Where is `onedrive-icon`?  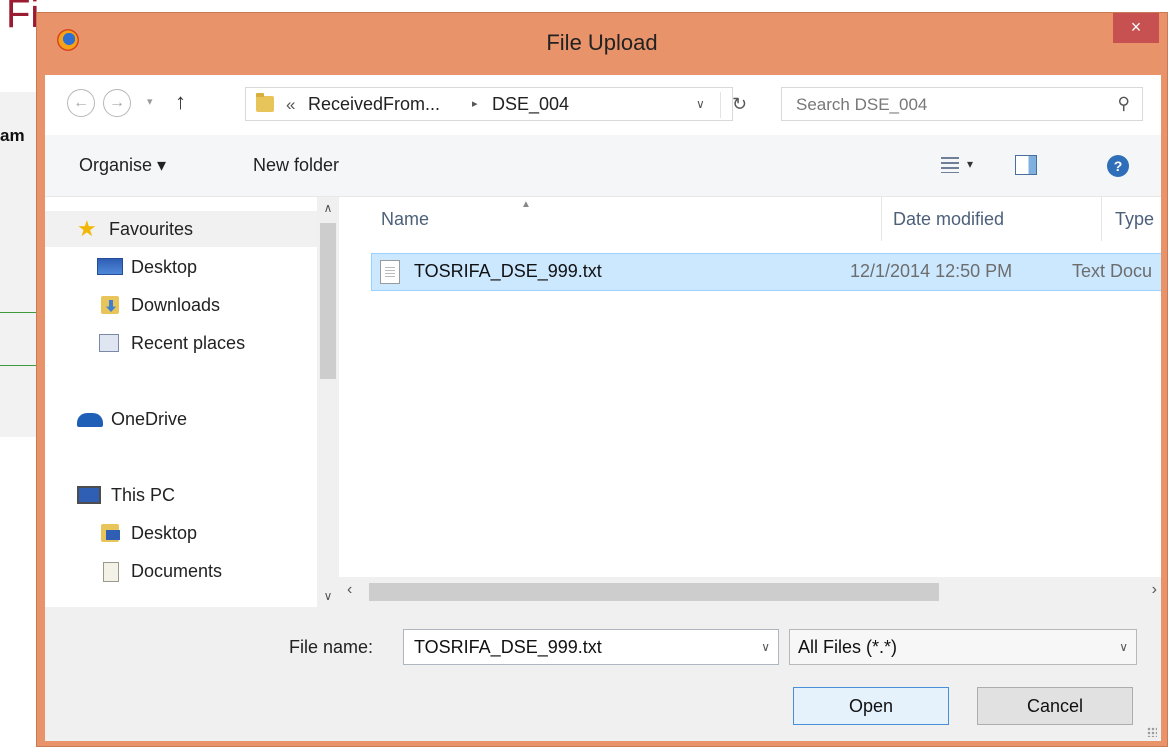 onedrive-icon is located at coordinates (90, 420).